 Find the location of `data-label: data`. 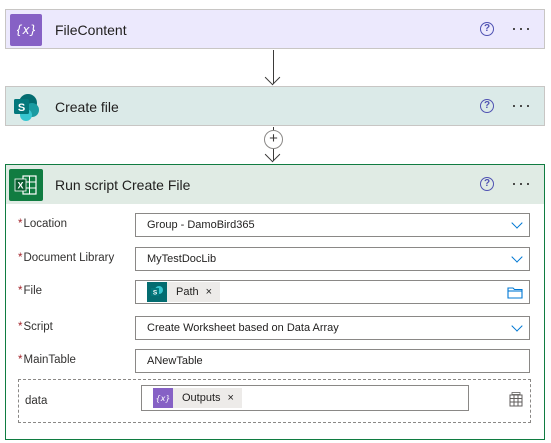

data-label: data is located at coordinates (36, 401).